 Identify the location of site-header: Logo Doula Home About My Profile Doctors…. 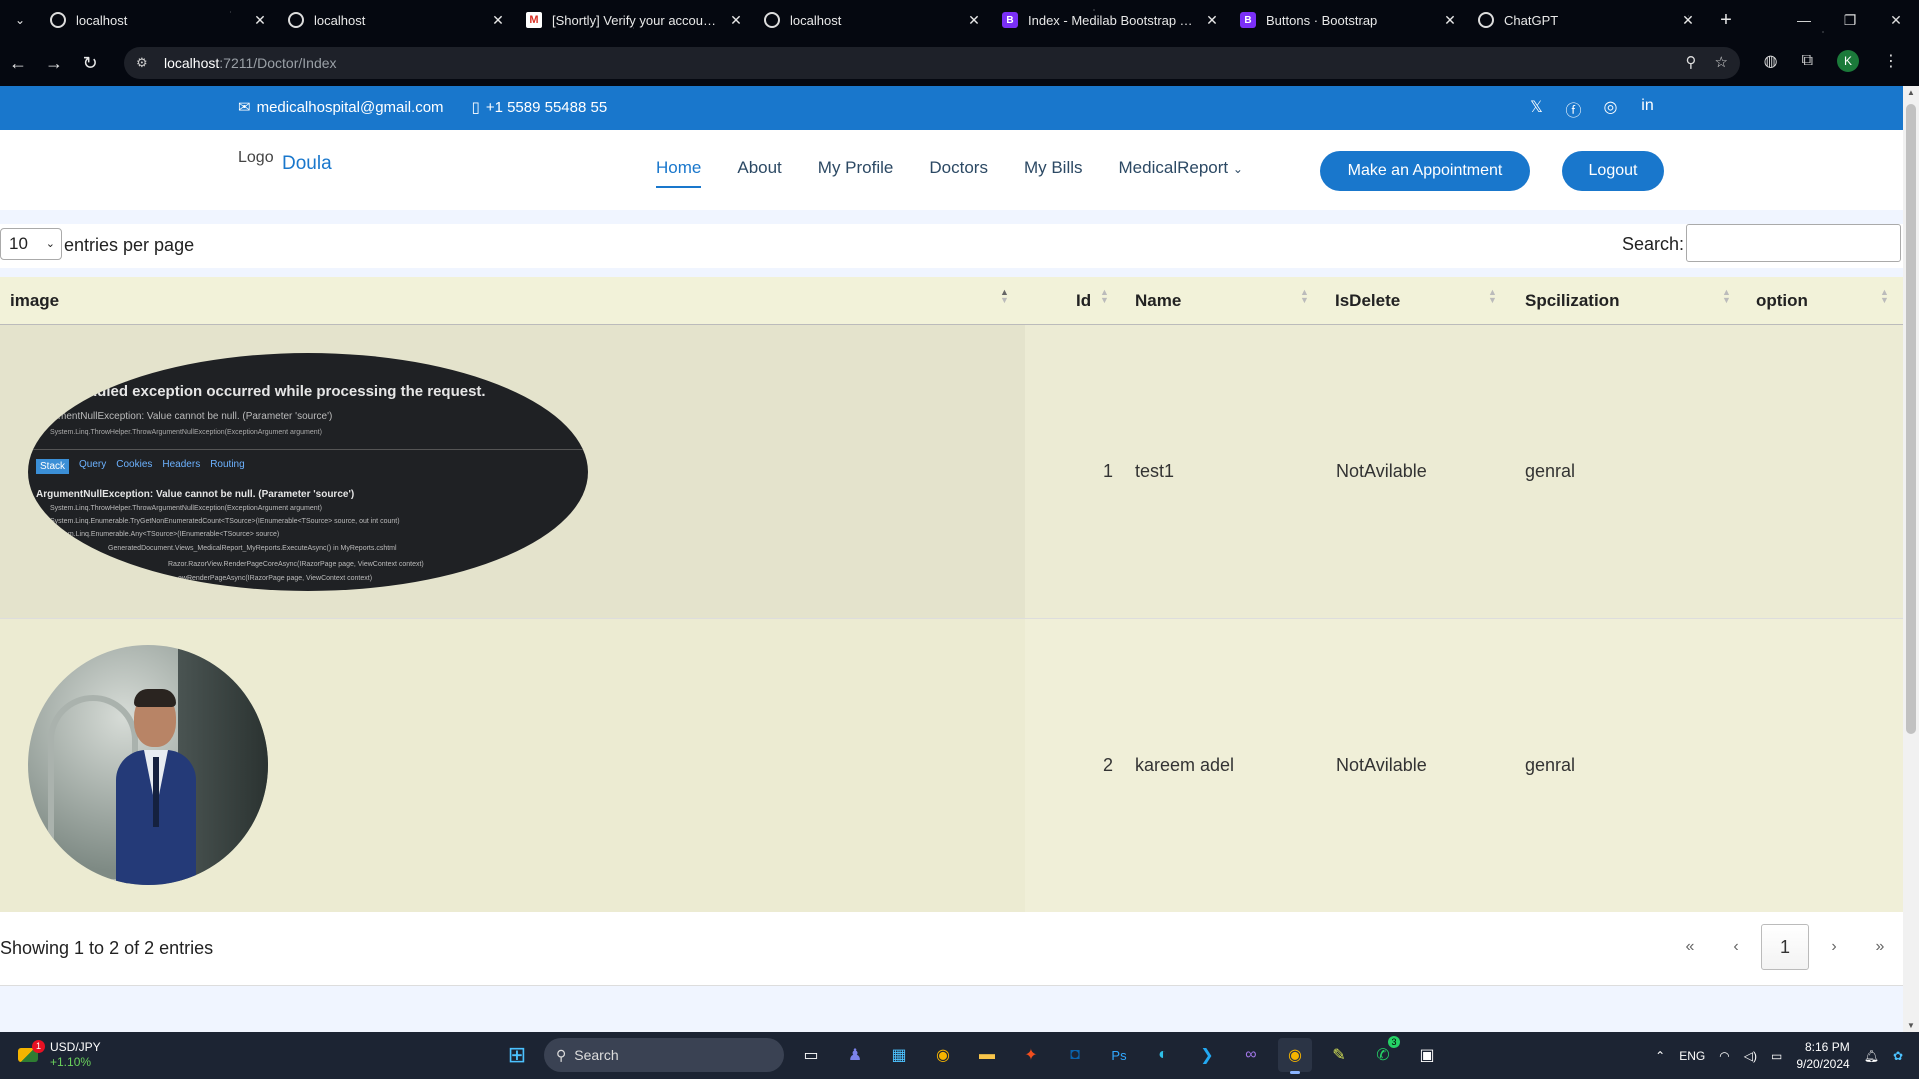
(951, 170).